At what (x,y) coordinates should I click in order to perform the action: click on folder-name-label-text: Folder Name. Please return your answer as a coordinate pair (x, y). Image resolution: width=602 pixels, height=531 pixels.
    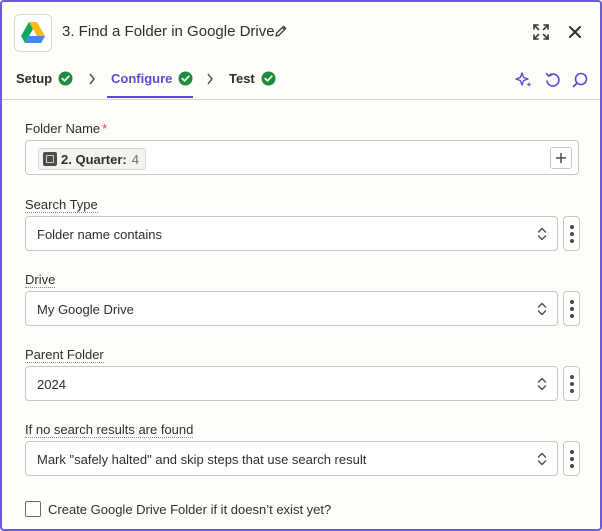
    Looking at the image, I should click on (63, 128).